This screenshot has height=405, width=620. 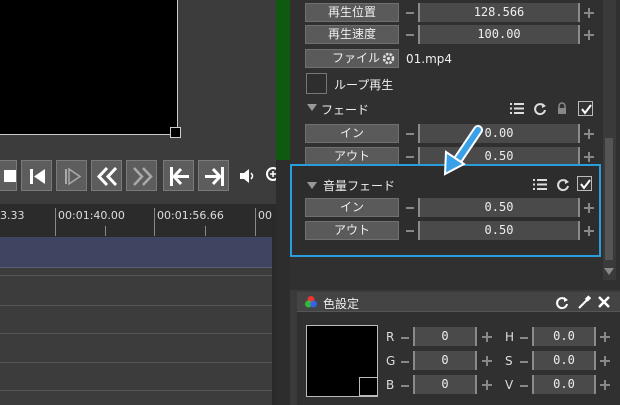 I want to click on green-strip, so click(x=283, y=80).